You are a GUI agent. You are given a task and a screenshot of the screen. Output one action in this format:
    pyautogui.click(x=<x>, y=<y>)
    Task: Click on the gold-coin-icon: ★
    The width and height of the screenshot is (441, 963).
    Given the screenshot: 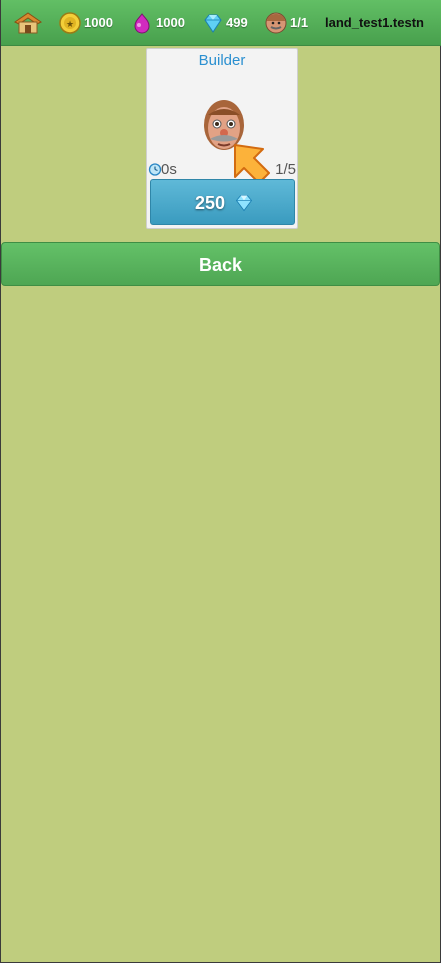 What is the action you would take?
    pyautogui.click(x=70, y=23)
    